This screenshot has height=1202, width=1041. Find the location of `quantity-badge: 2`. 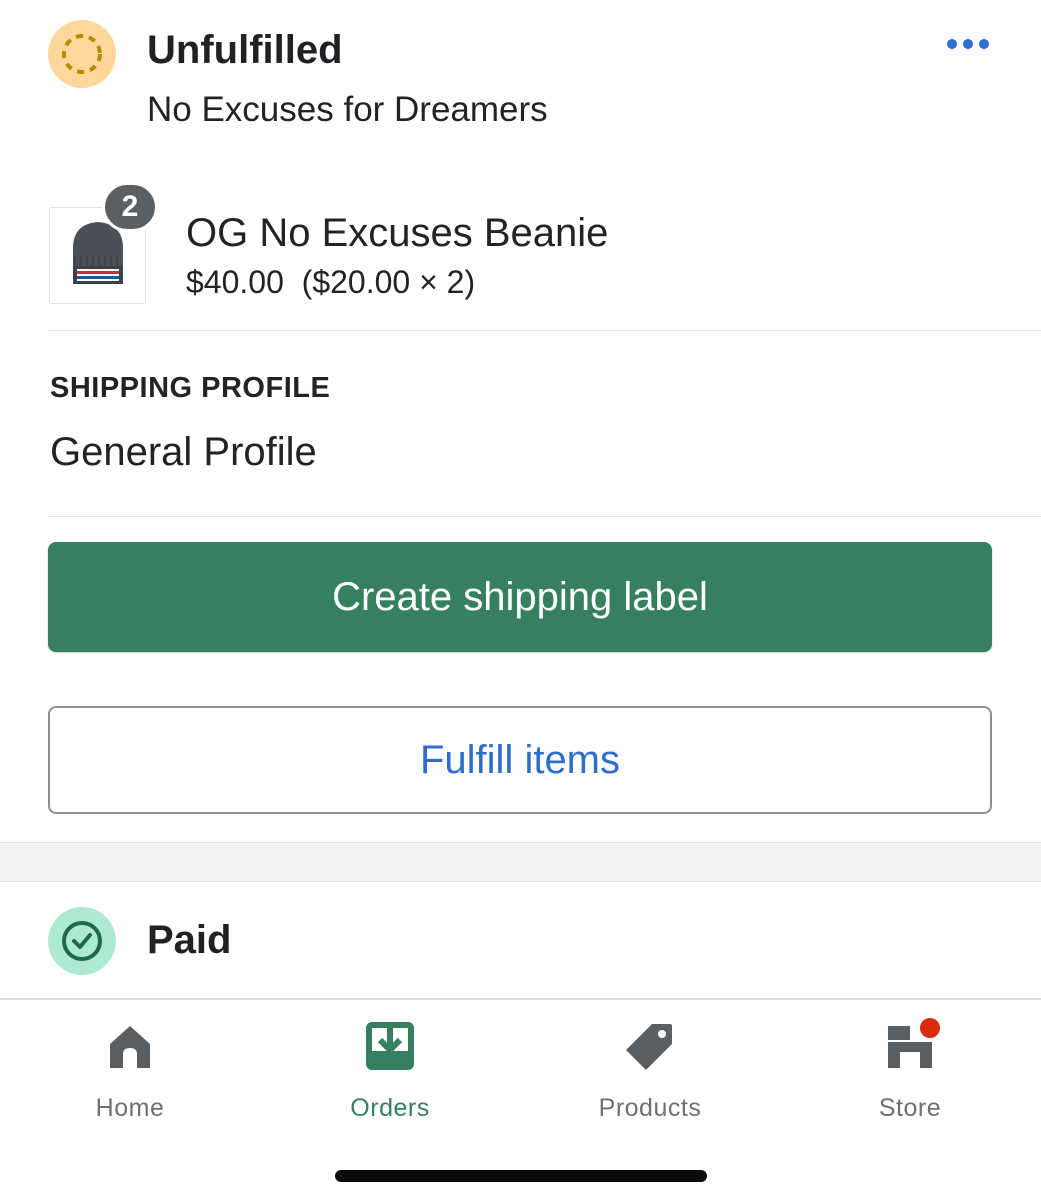

quantity-badge: 2 is located at coordinates (130, 207).